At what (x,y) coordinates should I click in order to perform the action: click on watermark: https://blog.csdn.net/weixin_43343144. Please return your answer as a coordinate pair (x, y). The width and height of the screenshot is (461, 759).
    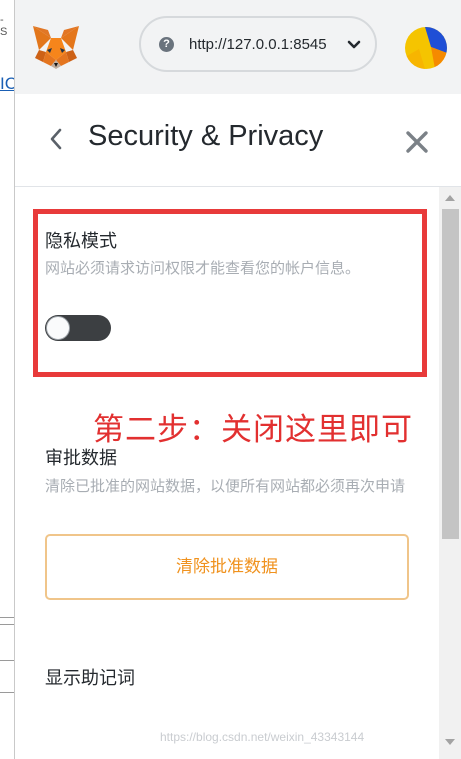
    Looking at the image, I should click on (262, 737).